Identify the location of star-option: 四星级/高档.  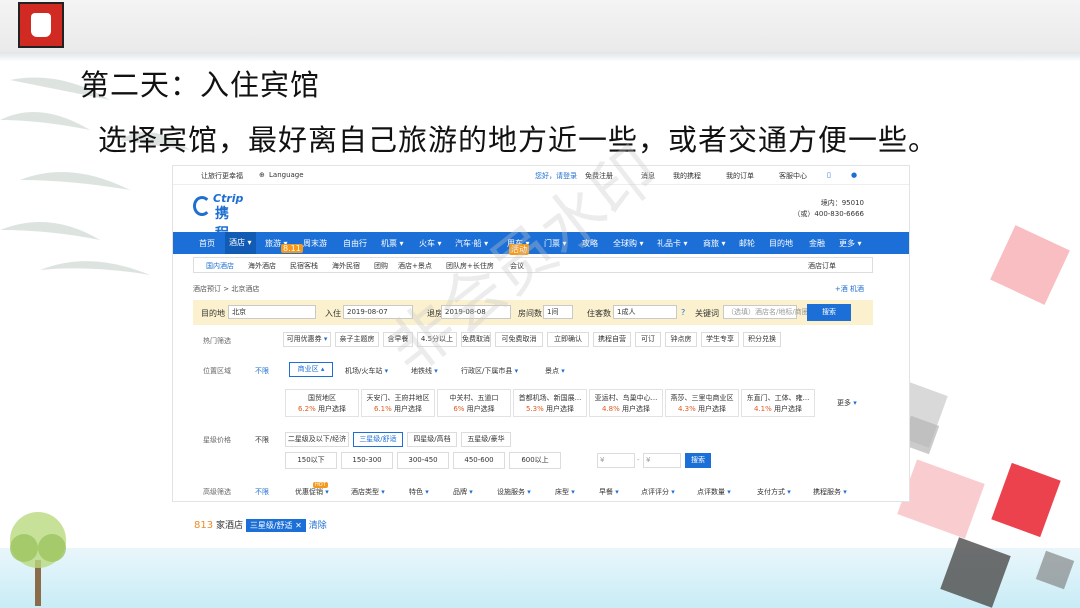
(432, 439).